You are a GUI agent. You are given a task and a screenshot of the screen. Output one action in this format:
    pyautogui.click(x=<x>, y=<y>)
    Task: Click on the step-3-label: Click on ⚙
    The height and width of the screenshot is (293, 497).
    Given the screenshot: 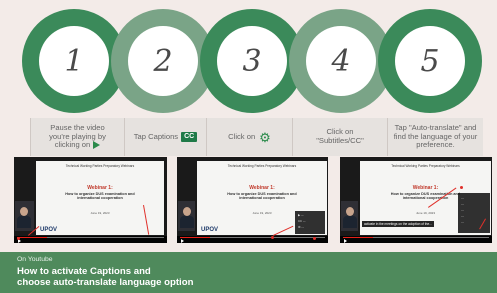 What is the action you would take?
    pyautogui.click(x=249, y=137)
    